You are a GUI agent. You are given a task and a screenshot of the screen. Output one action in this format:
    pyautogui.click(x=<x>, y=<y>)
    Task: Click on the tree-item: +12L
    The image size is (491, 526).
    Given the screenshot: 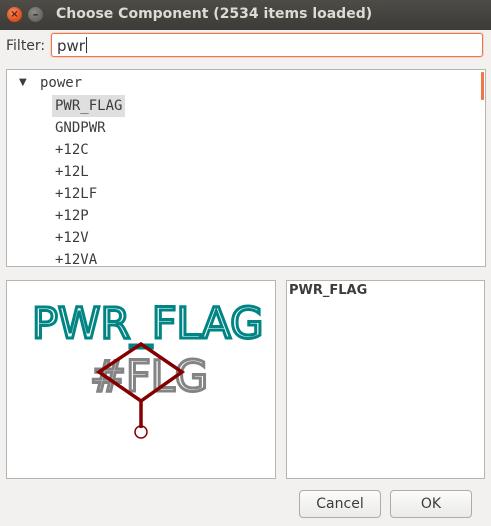 What is the action you would take?
    pyautogui.click(x=72, y=172)
    